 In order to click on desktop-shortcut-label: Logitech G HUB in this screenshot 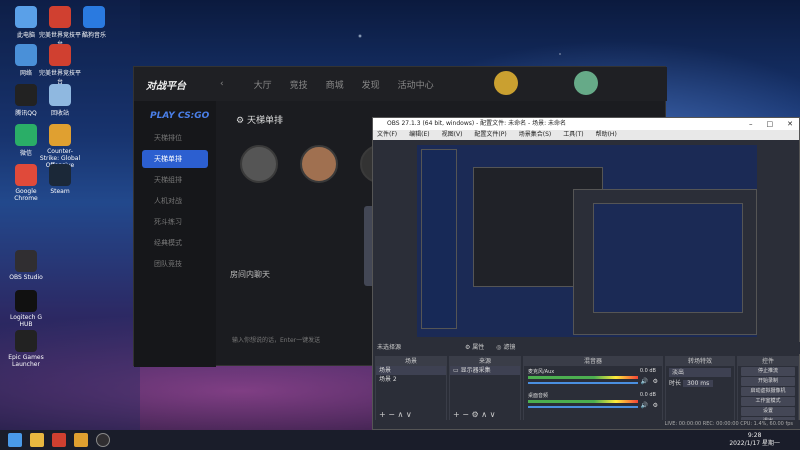, I will do `click(26, 321)`.